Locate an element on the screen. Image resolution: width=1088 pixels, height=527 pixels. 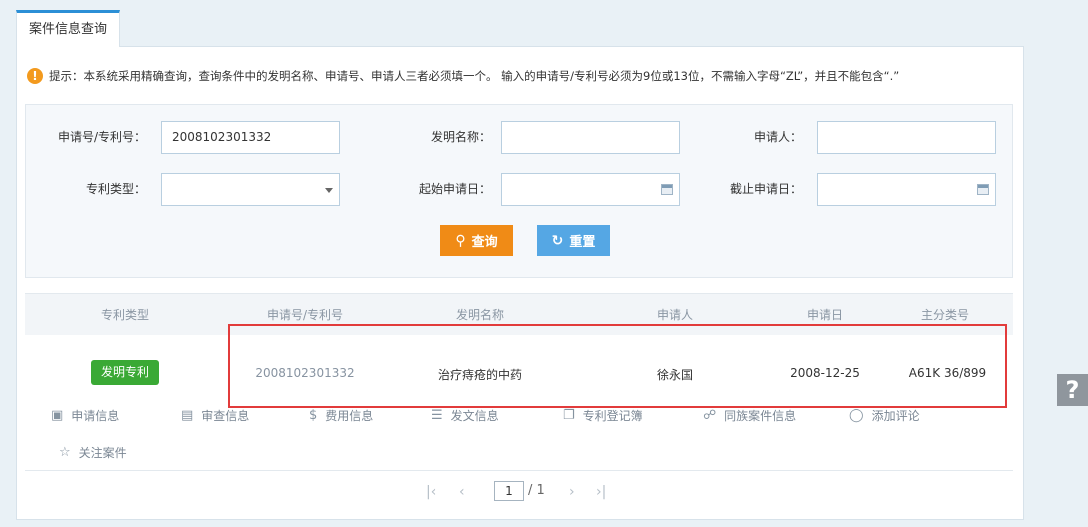
action-label: 添加评论 is located at coordinates (895, 416).